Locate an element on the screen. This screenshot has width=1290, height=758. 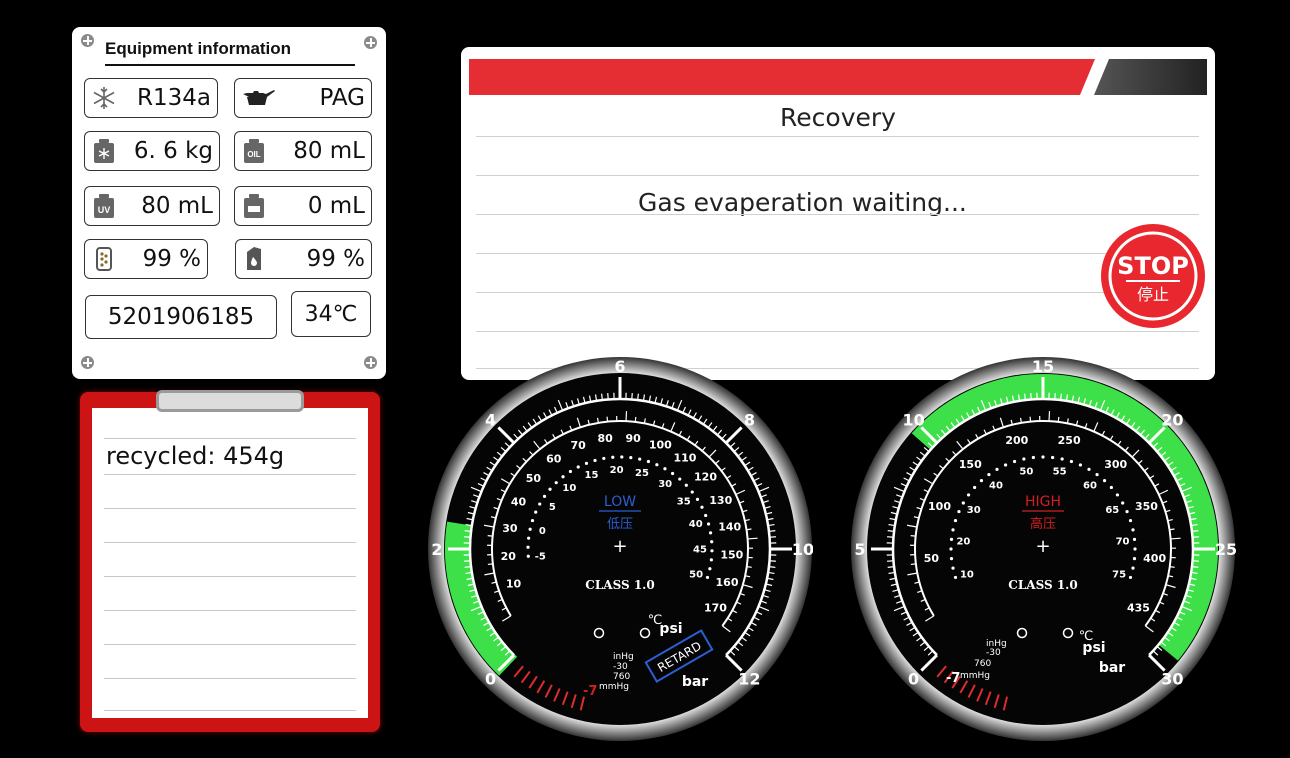
waste-oil-box: 0 mL is located at coordinates (303, 206).